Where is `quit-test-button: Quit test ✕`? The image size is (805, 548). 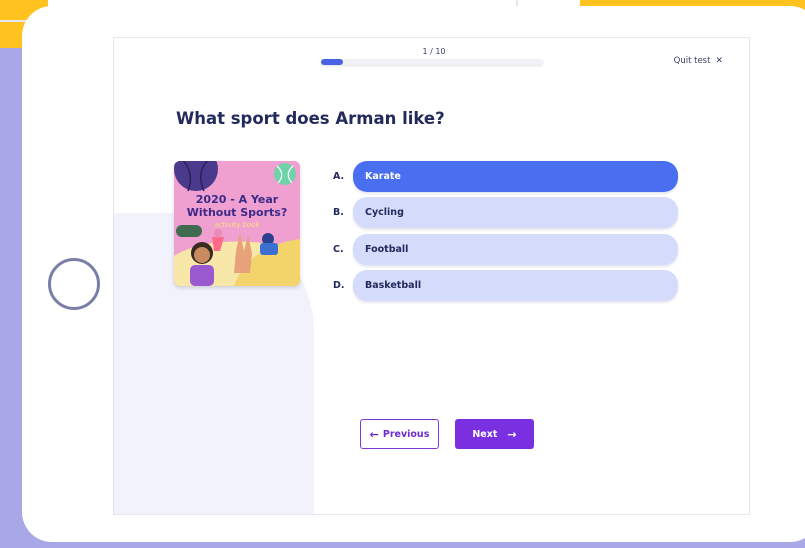 quit-test-button: Quit test ✕ is located at coordinates (698, 61).